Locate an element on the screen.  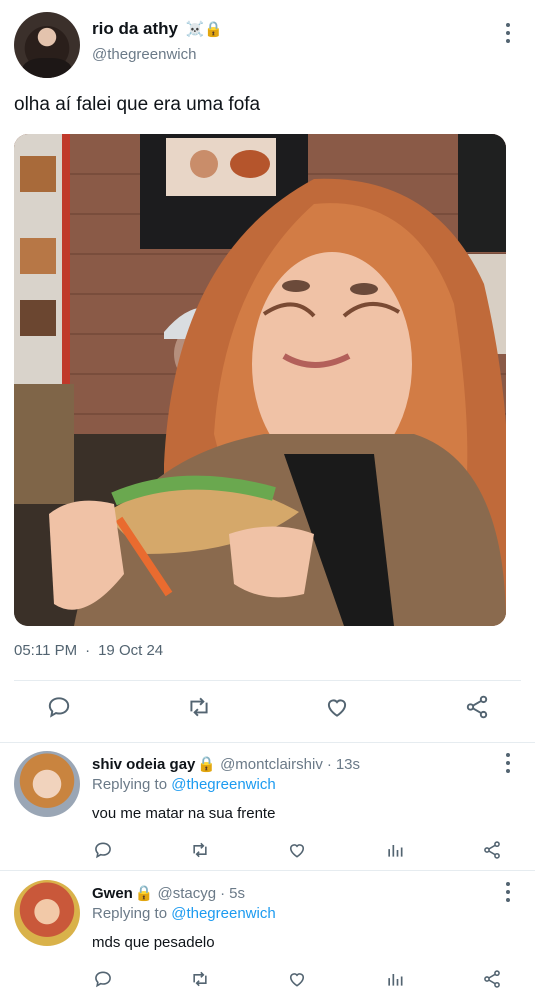
author-name-text: rio da athy is located at coordinates (135, 28).